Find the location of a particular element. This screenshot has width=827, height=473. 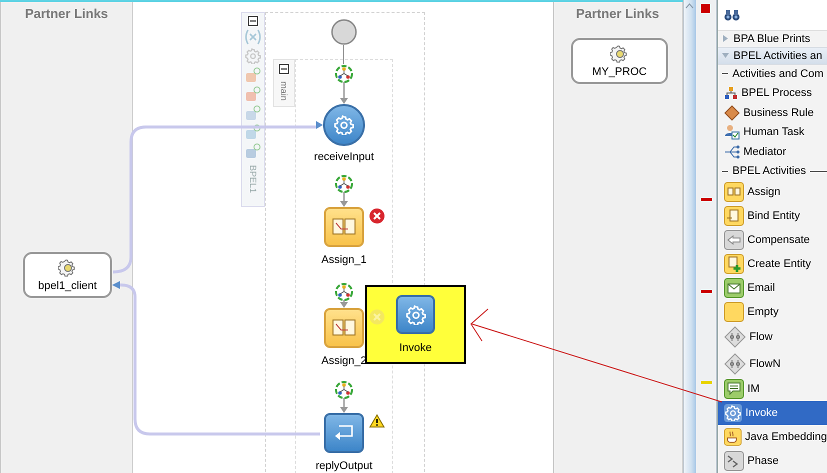

activity-label: Assign_1 is located at coordinates (344, 260).